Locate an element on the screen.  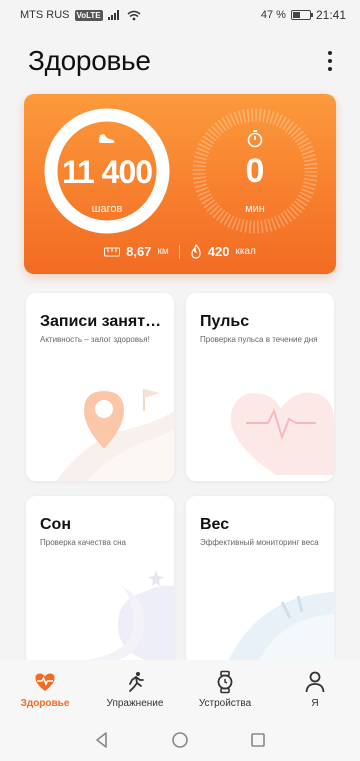
status-bar: MTS RUS VoLTE 47 % 21:41 is located at coordinates (180, 15).